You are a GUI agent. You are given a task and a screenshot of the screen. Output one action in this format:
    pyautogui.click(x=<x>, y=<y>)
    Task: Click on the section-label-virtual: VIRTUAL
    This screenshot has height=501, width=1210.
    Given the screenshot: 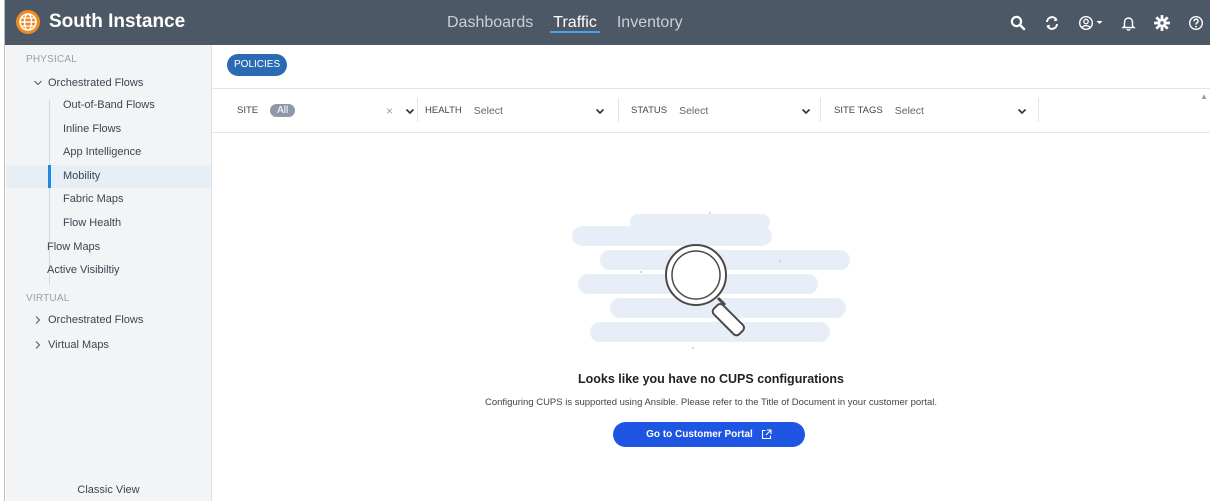 What is the action you would take?
    pyautogui.click(x=48, y=298)
    